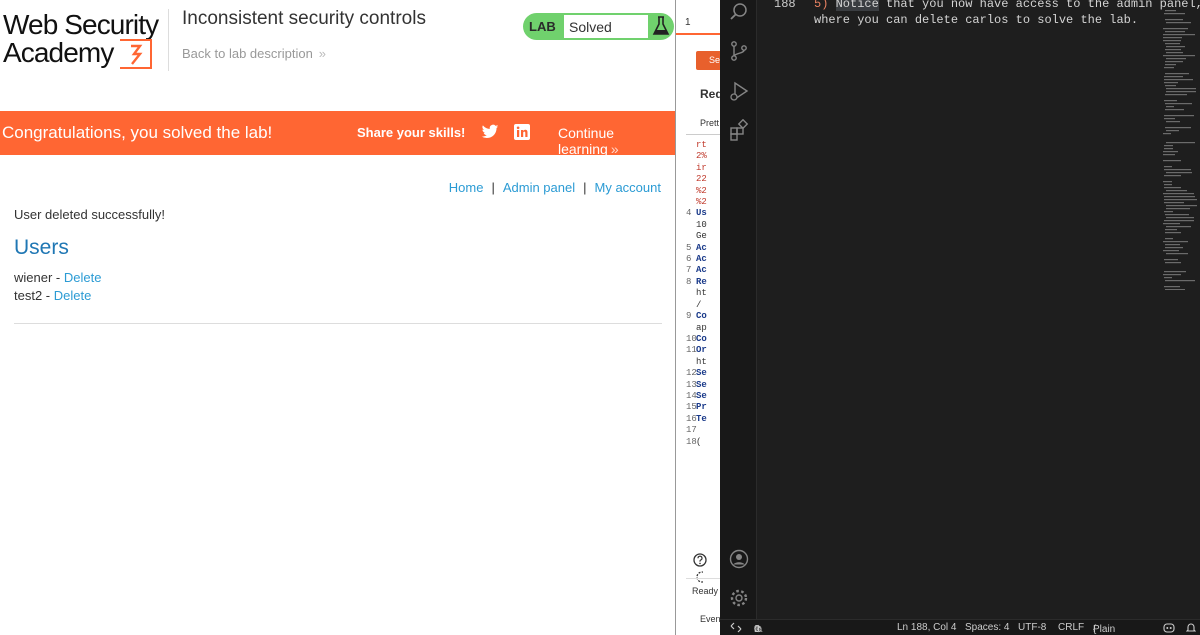 Image resolution: width=1200 pixels, height=635 pixels. Describe the element at coordinates (739, 129) in the screenshot. I see `extensions-icon` at that location.